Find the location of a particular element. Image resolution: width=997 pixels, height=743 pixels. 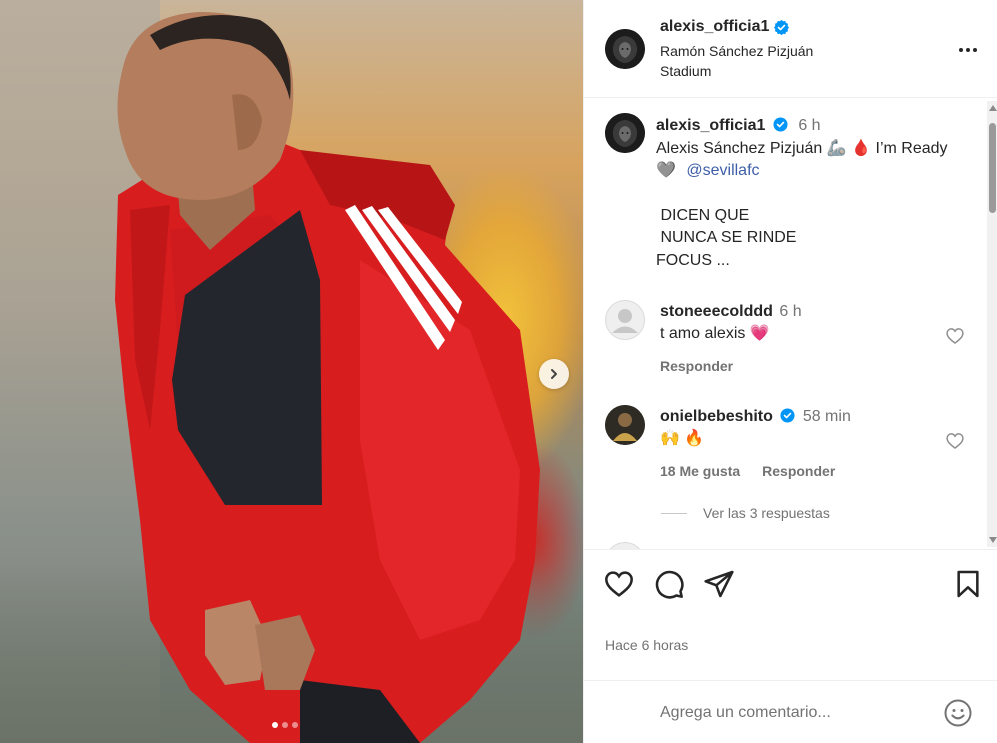

comment-time: 58 min is located at coordinates (827, 416).